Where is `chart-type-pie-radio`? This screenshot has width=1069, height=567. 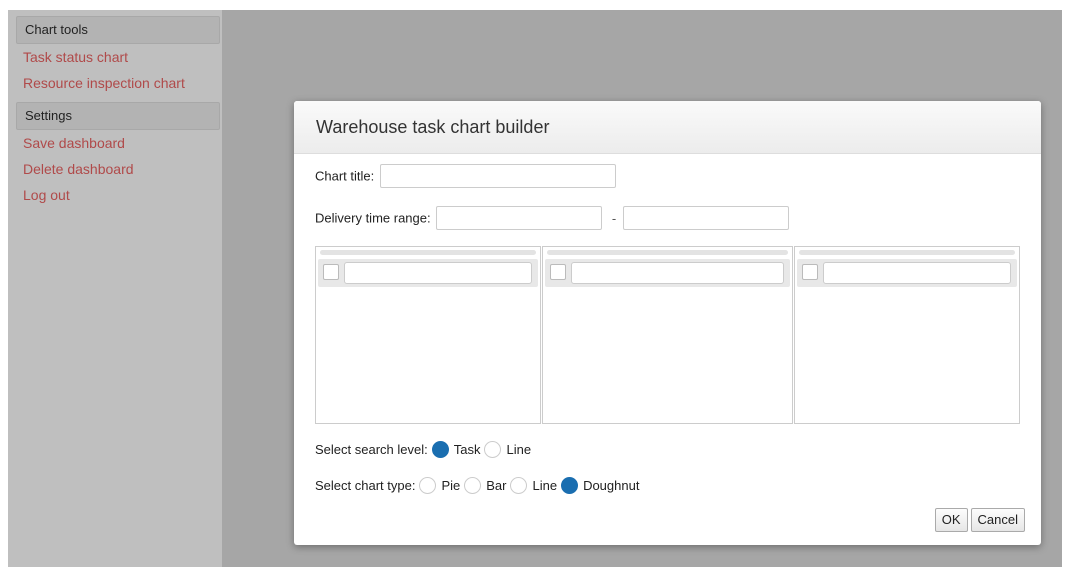
chart-type-pie-radio is located at coordinates (428, 485).